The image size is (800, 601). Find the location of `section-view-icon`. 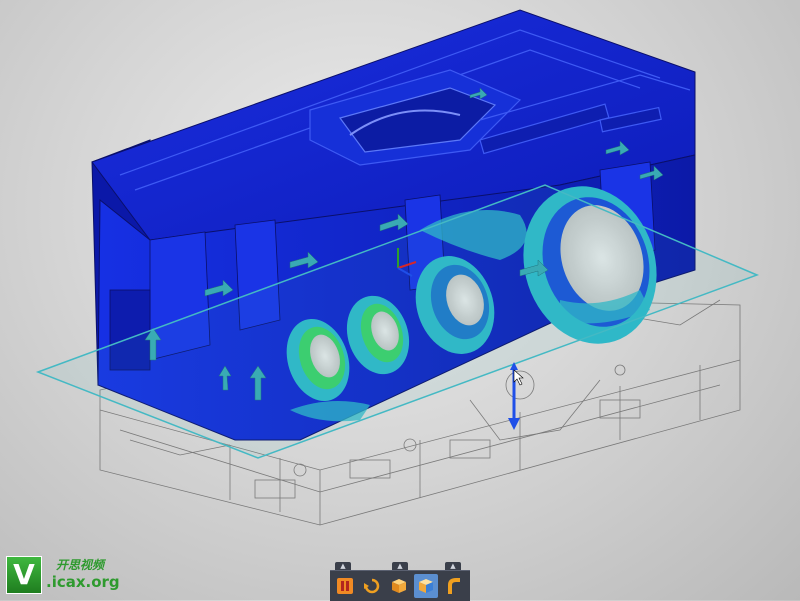

section-view-icon is located at coordinates (426, 586).